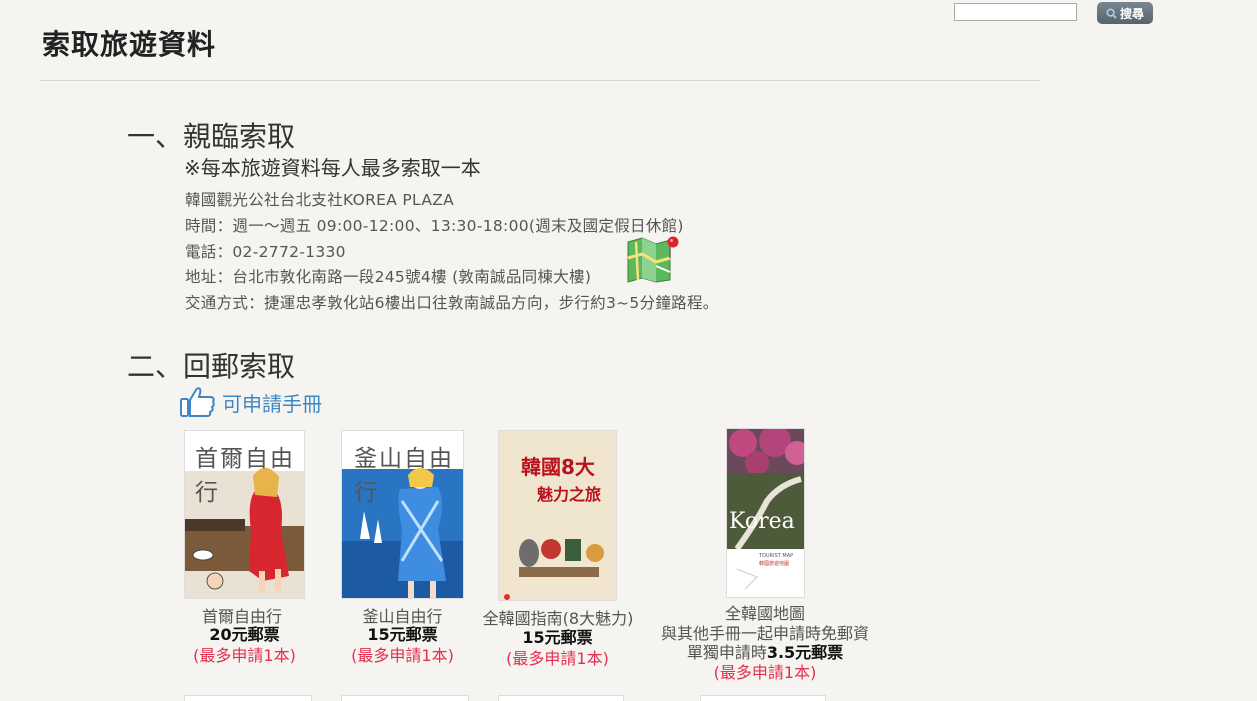 The height and width of the screenshot is (701, 1257). What do you see at coordinates (241, 616) in the screenshot?
I see `book-name-seoul: 首爾自由行` at bounding box center [241, 616].